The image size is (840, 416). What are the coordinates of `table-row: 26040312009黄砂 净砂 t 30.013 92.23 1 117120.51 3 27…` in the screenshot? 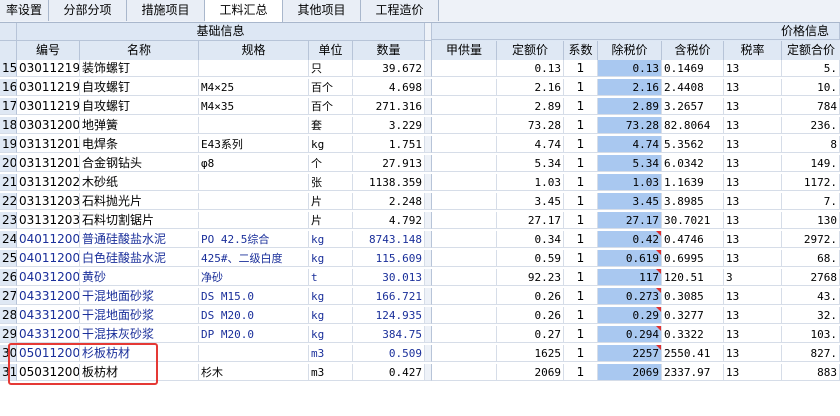 It's located at (420, 278).